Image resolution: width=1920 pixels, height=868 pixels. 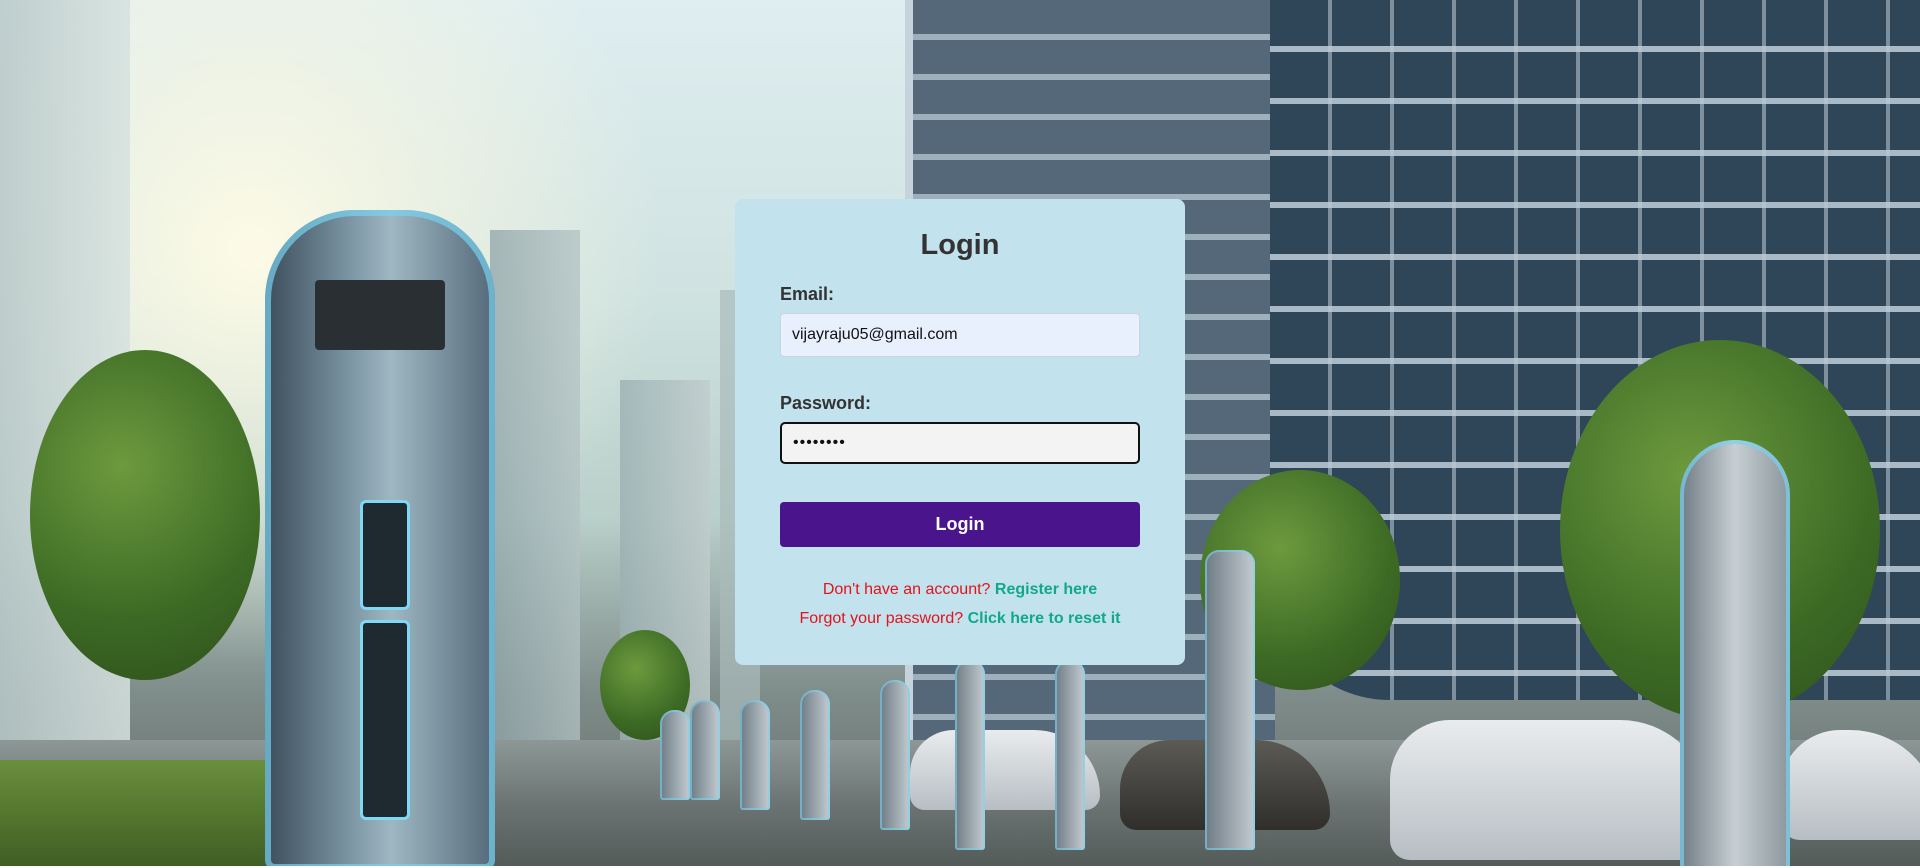 I want to click on password-label: Password:, so click(x=826, y=403).